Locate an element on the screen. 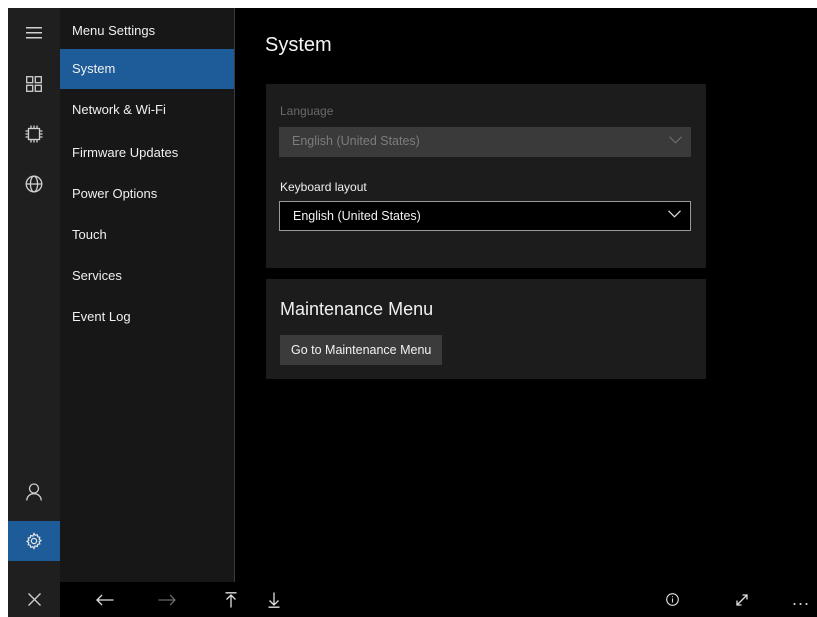  fullscreen-button is located at coordinates (742, 599).